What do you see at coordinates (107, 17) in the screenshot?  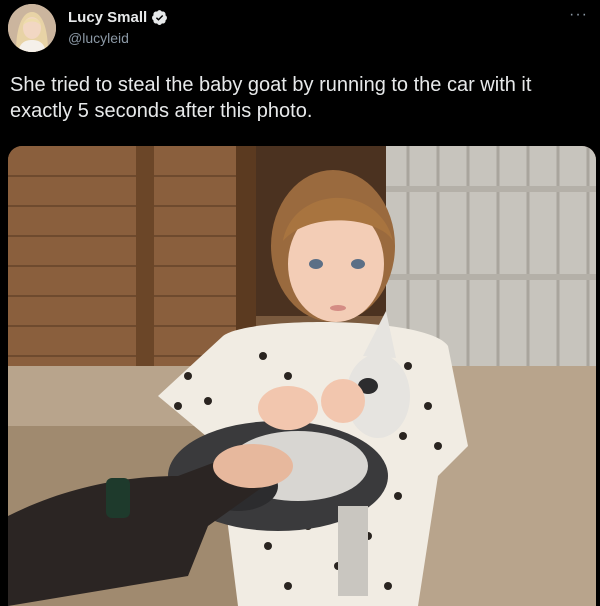 I see `author-display-name: Lucy Small` at bounding box center [107, 17].